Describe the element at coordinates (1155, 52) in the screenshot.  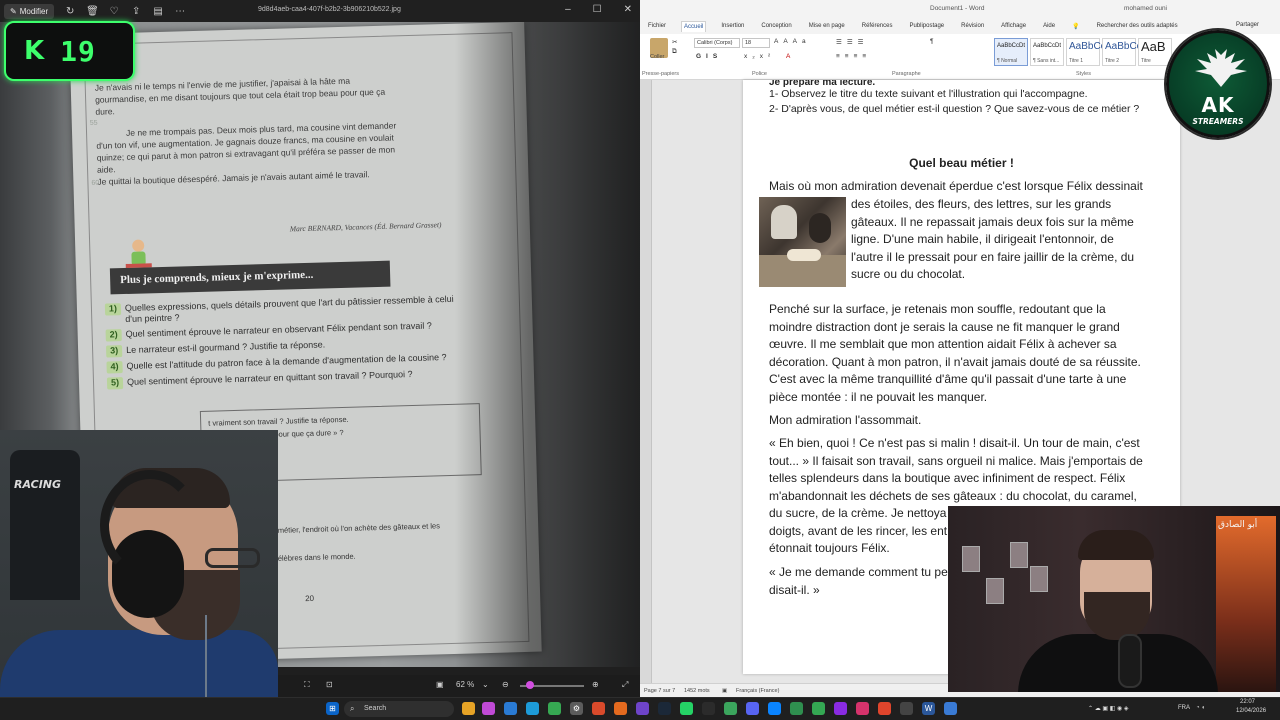
I see `style-title: AaB Titre` at that location.